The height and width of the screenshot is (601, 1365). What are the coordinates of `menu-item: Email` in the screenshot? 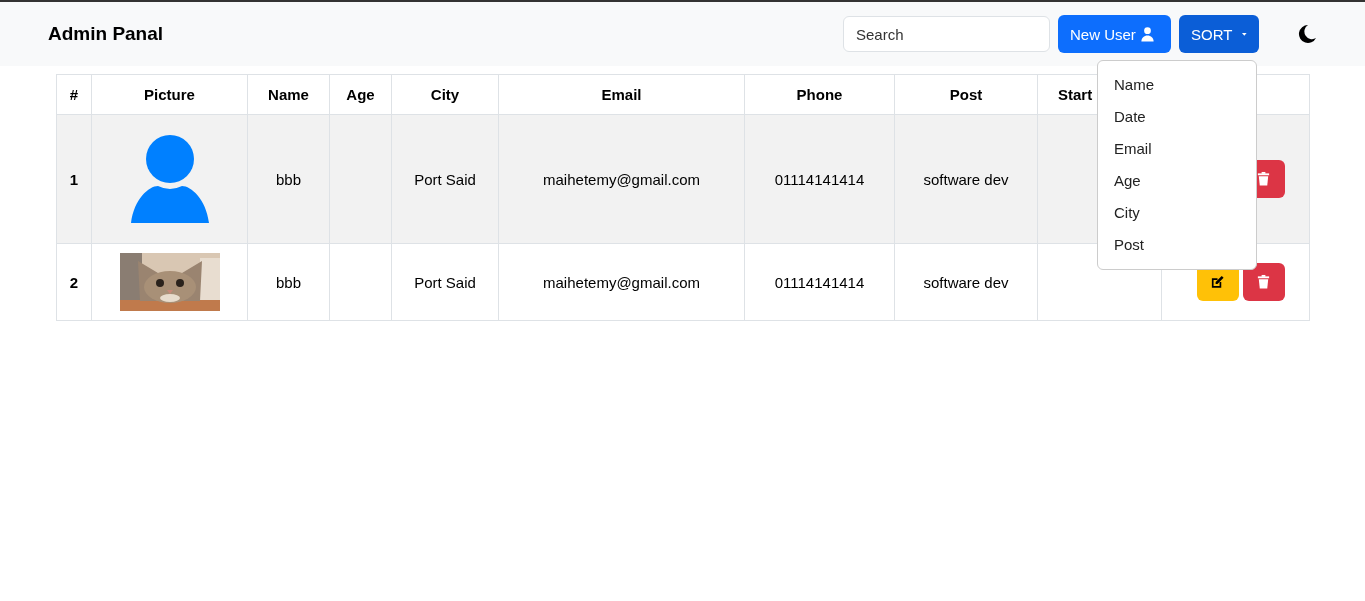 It's located at (1177, 149).